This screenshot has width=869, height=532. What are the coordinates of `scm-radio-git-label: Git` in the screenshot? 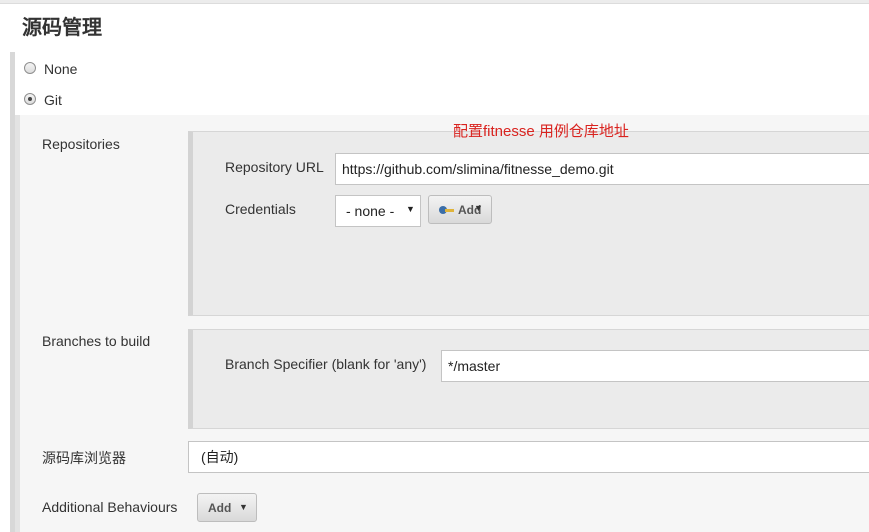 It's located at (53, 100).